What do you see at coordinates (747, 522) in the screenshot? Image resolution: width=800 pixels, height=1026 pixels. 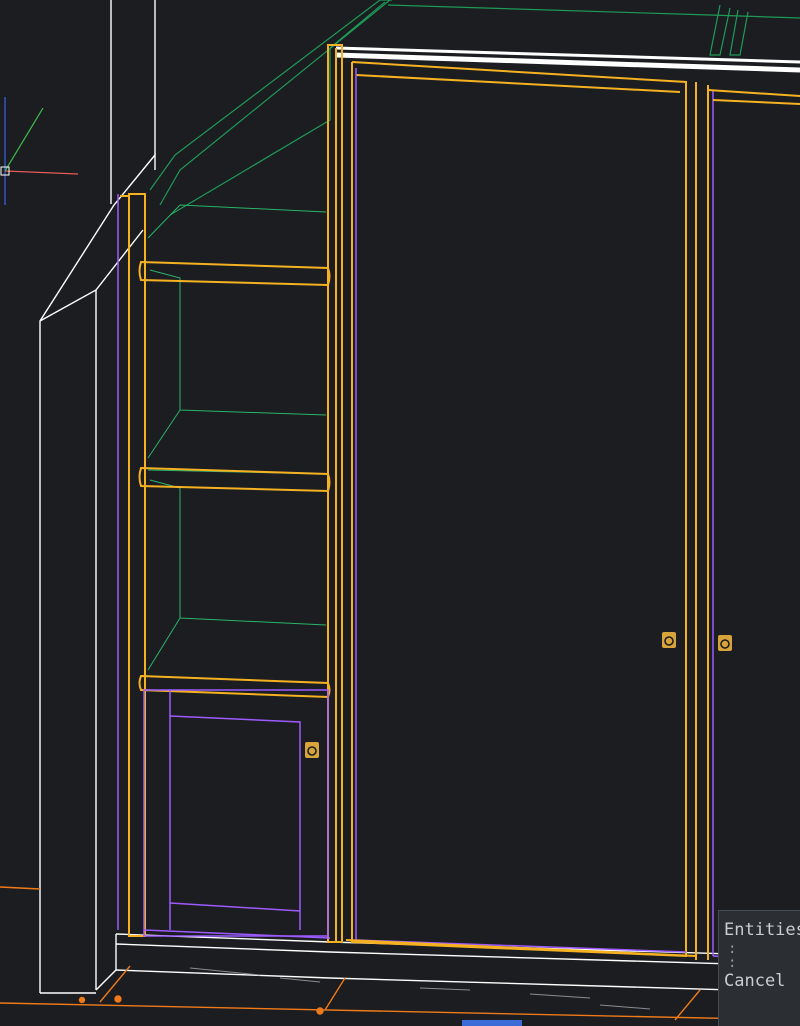 I see `sliding-door-right` at bounding box center [747, 522].